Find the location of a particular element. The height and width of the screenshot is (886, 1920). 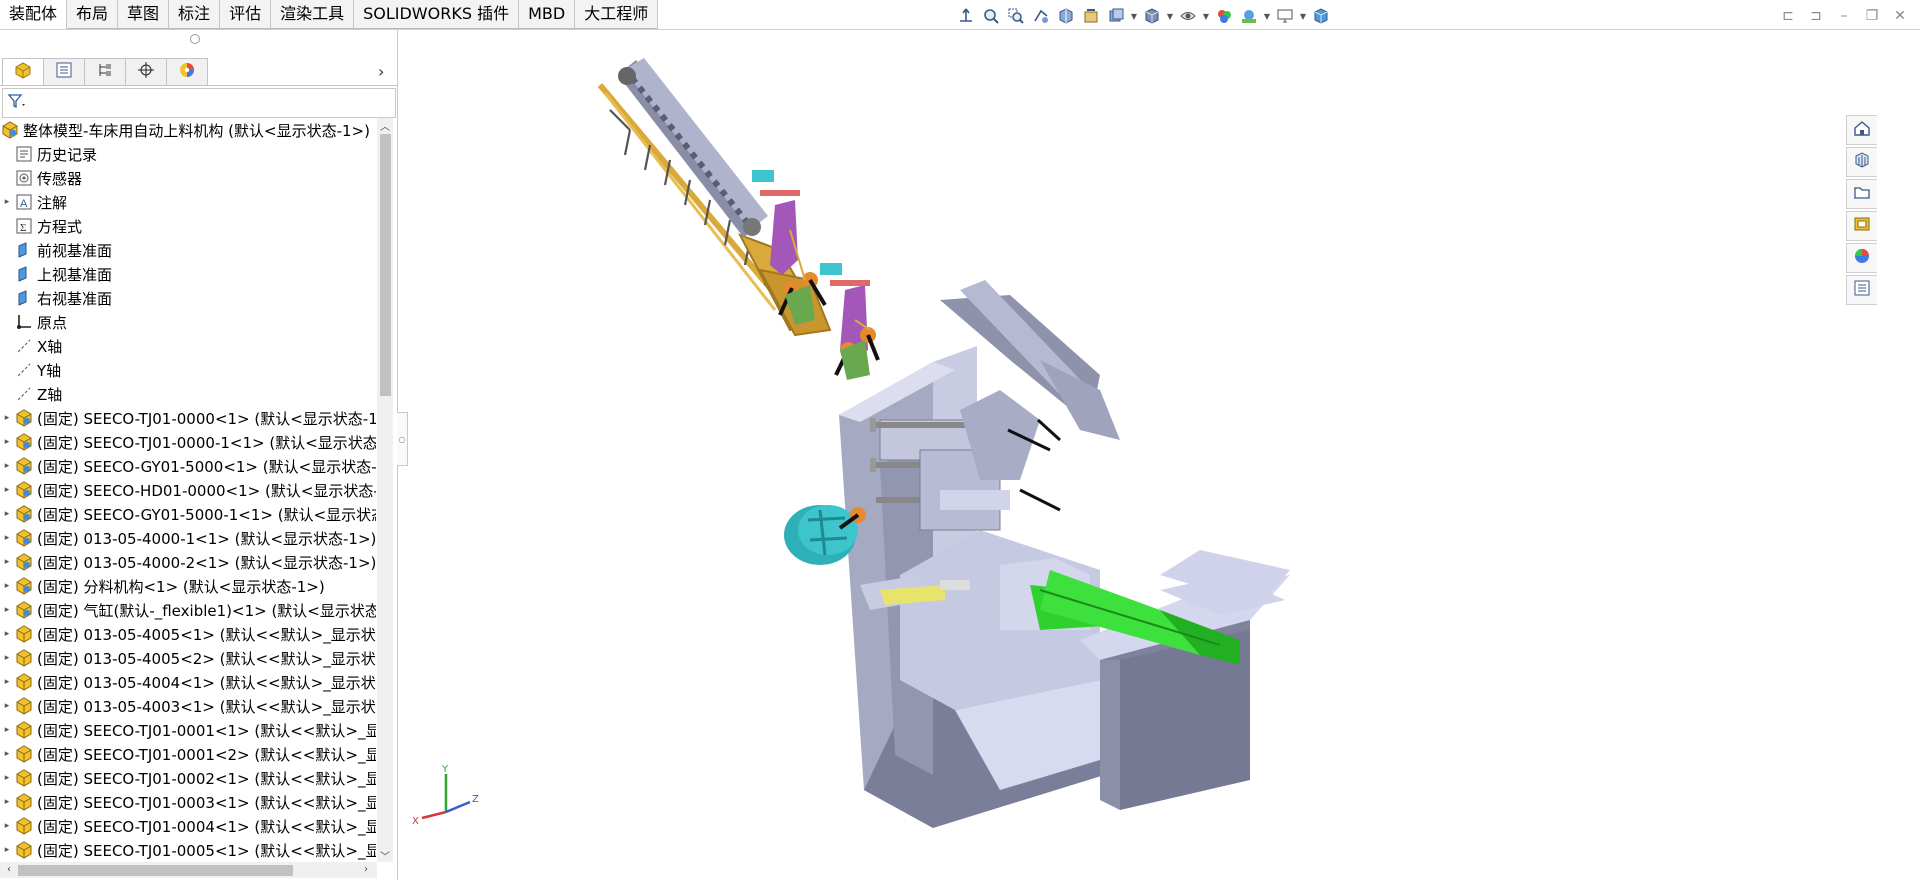

tree-horizontal-scrollbar: ‹ › is located at coordinates (188, 870).